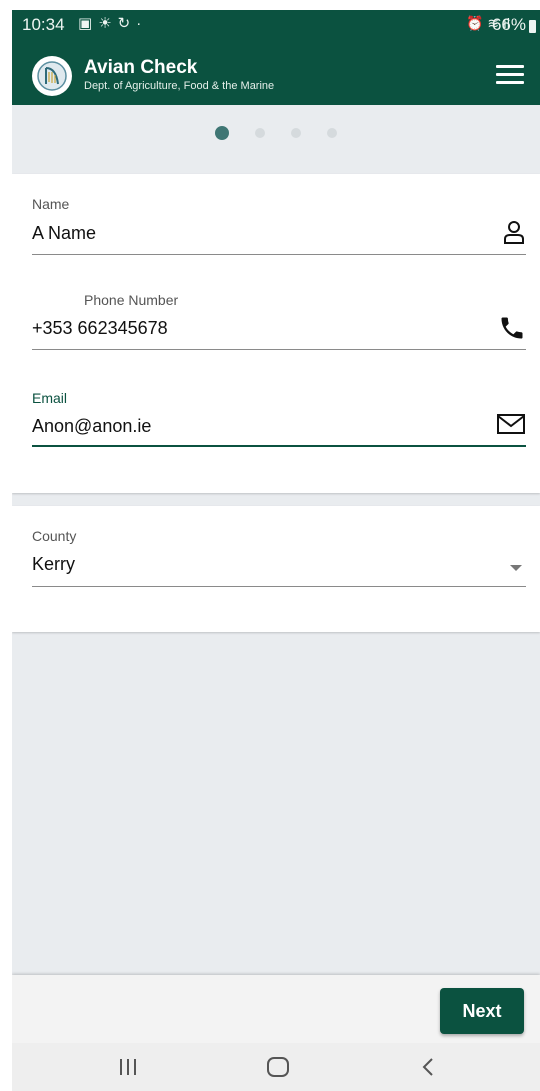  What do you see at coordinates (222, 133) in the screenshot?
I see `step-dot-active` at bounding box center [222, 133].